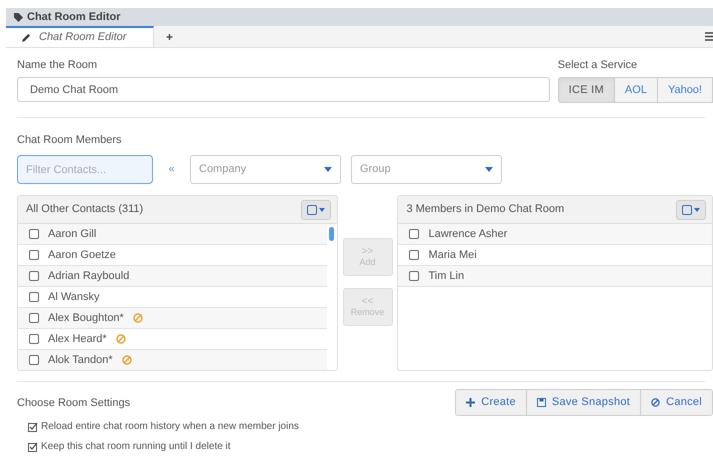  I want to click on list-row: Lawrence Asher, so click(555, 234).